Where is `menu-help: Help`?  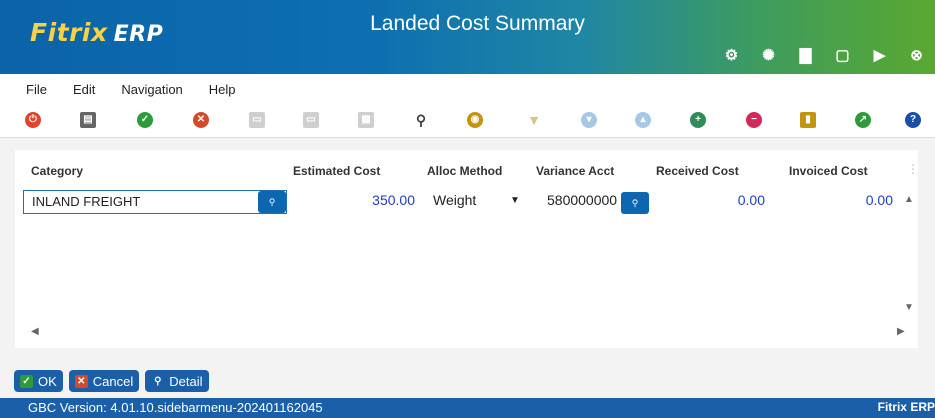 menu-help: Help is located at coordinates (222, 89).